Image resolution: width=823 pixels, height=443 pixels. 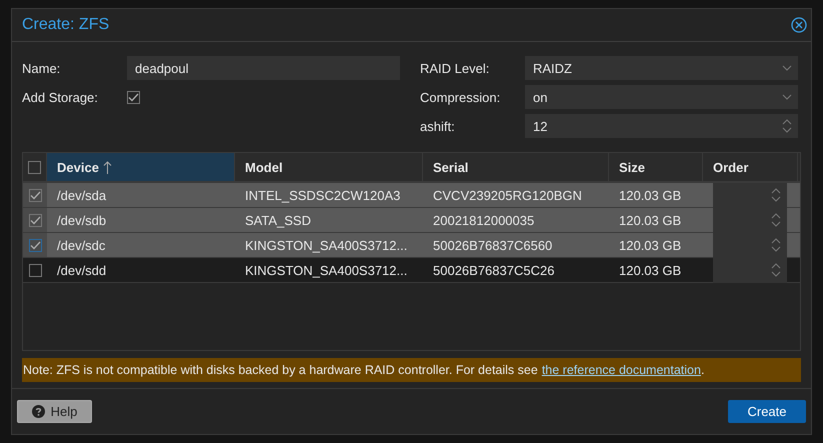 What do you see at coordinates (38, 411) in the screenshot?
I see `help-icon` at bounding box center [38, 411].